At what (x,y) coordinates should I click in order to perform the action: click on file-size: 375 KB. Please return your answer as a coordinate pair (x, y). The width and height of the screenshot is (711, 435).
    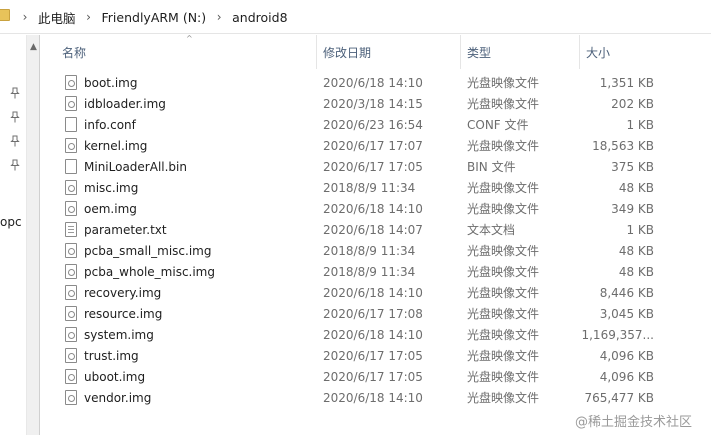
    Looking at the image, I should click on (632, 167).